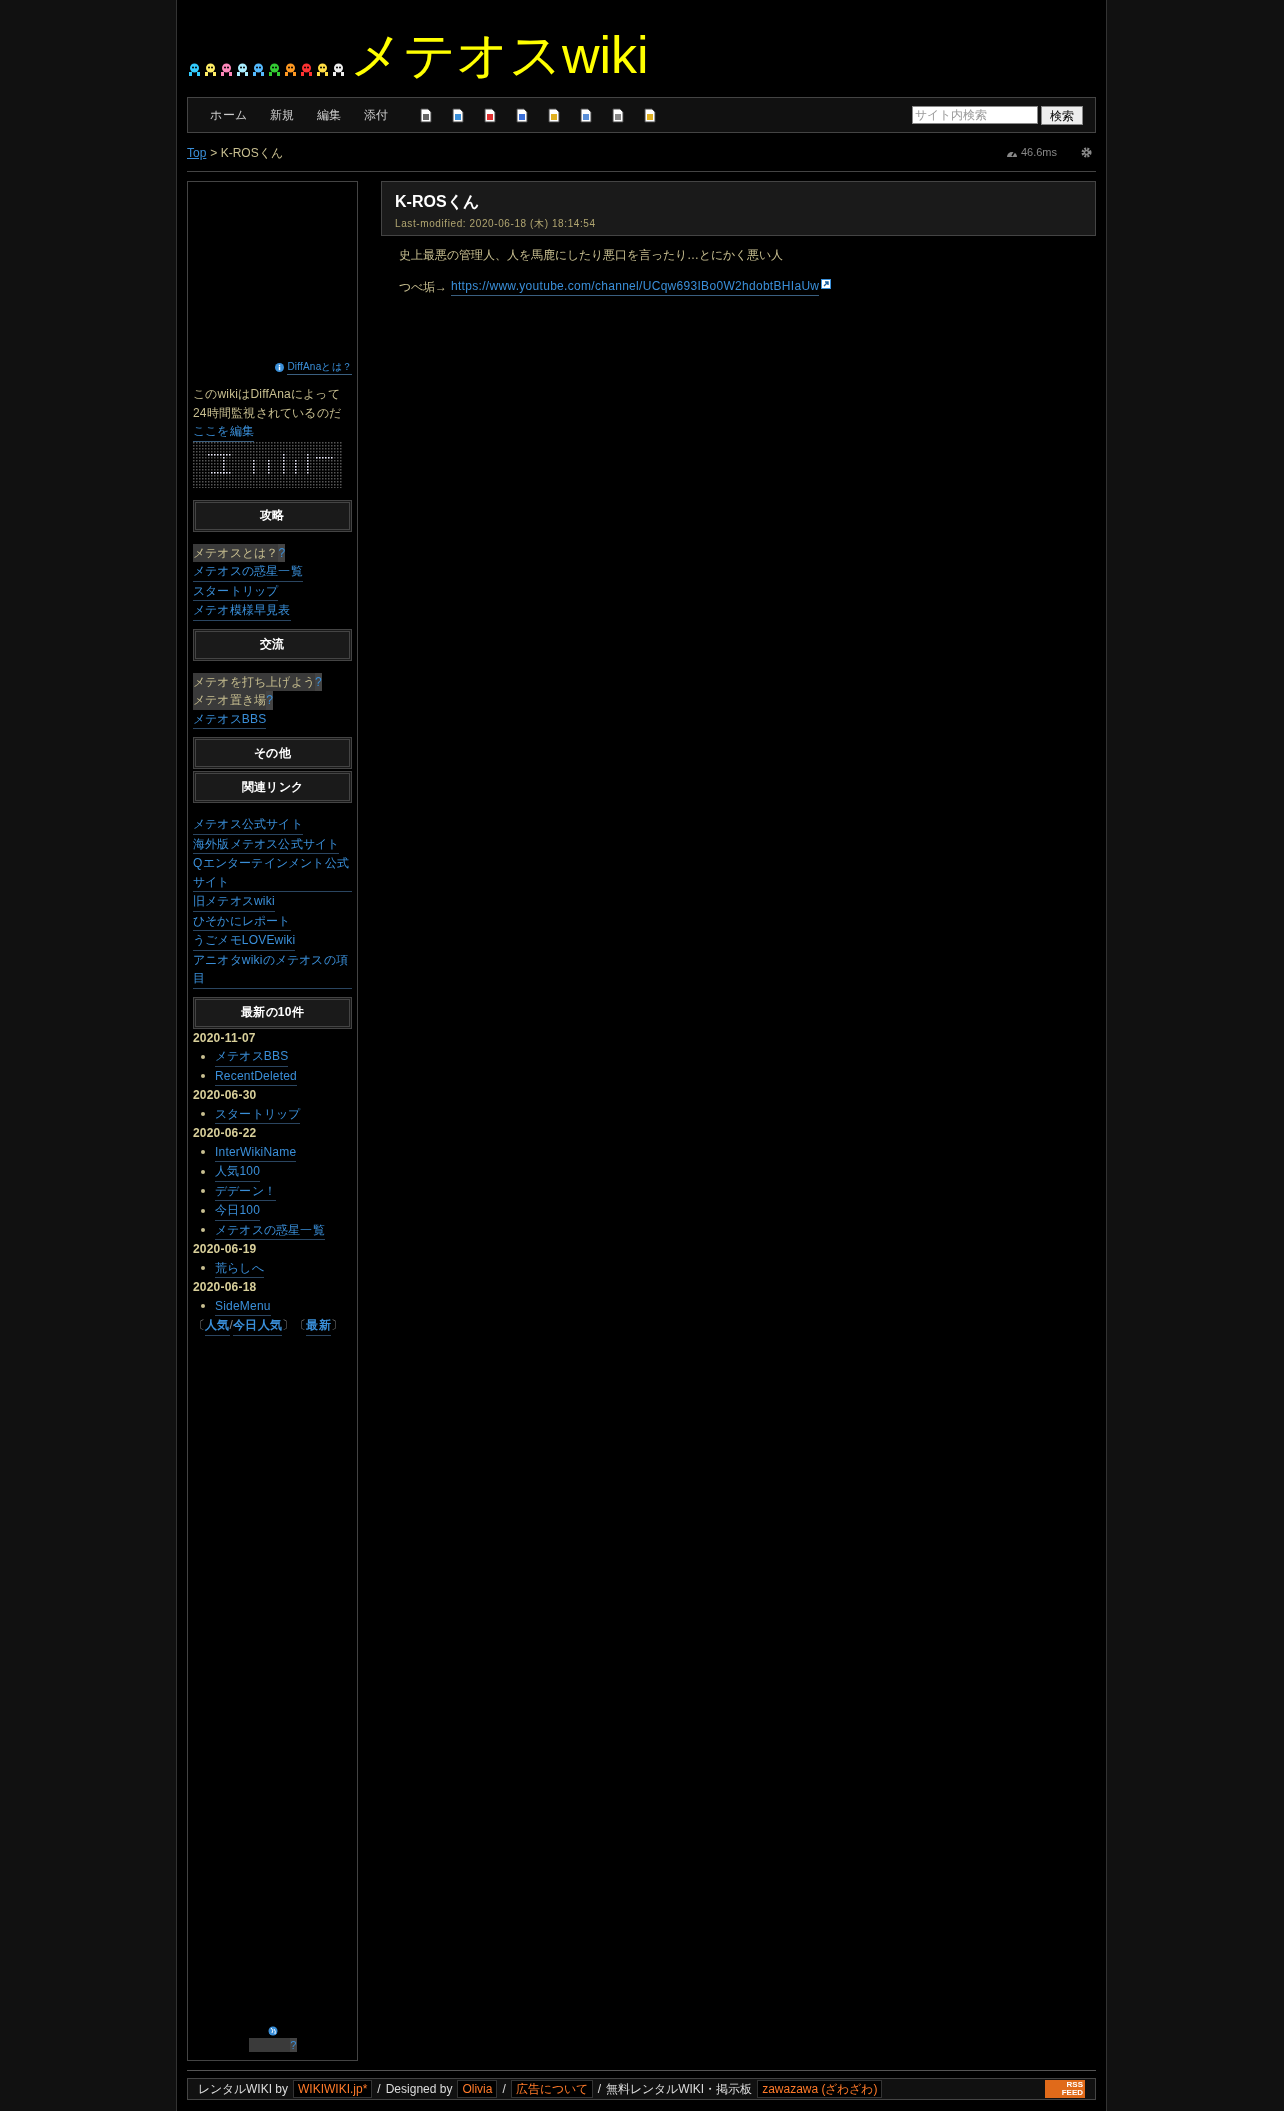 The height and width of the screenshot is (2111, 1284). Describe the element at coordinates (329, 115) in the screenshot. I see `nav-link: 編集` at that location.